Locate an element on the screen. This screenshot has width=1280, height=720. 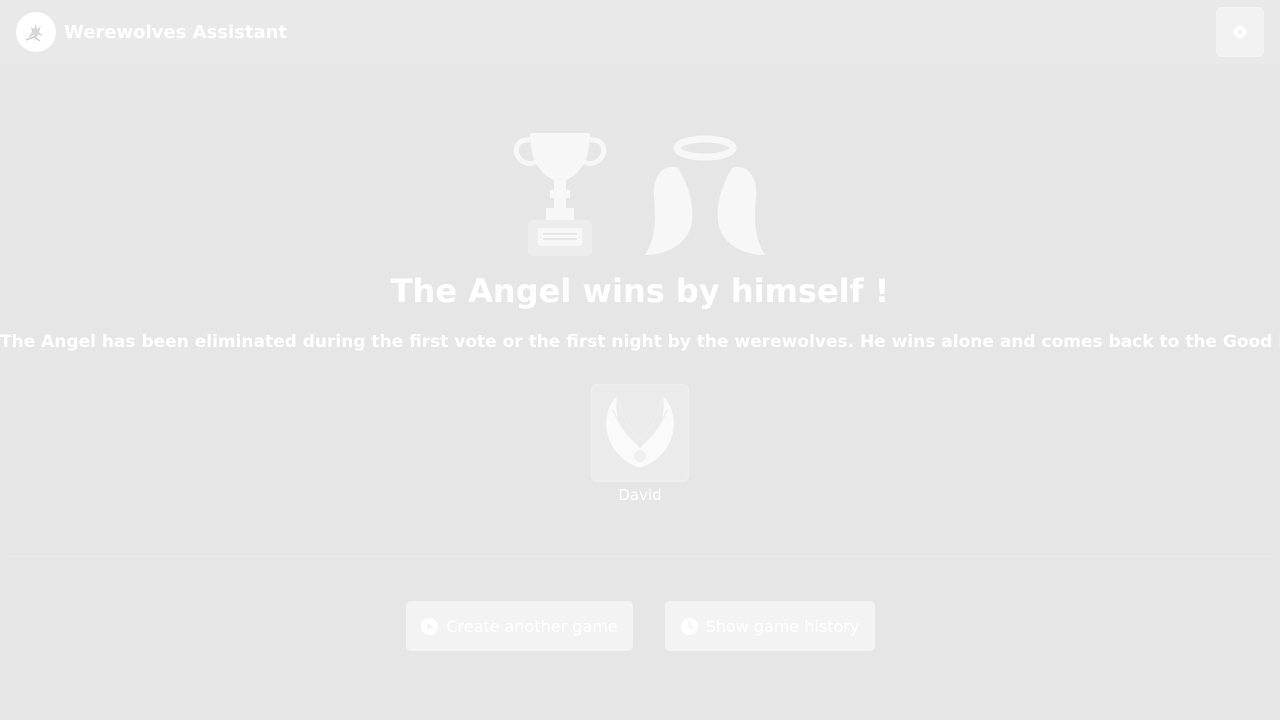
show-game-history-label: Show game history is located at coordinates (782, 626).